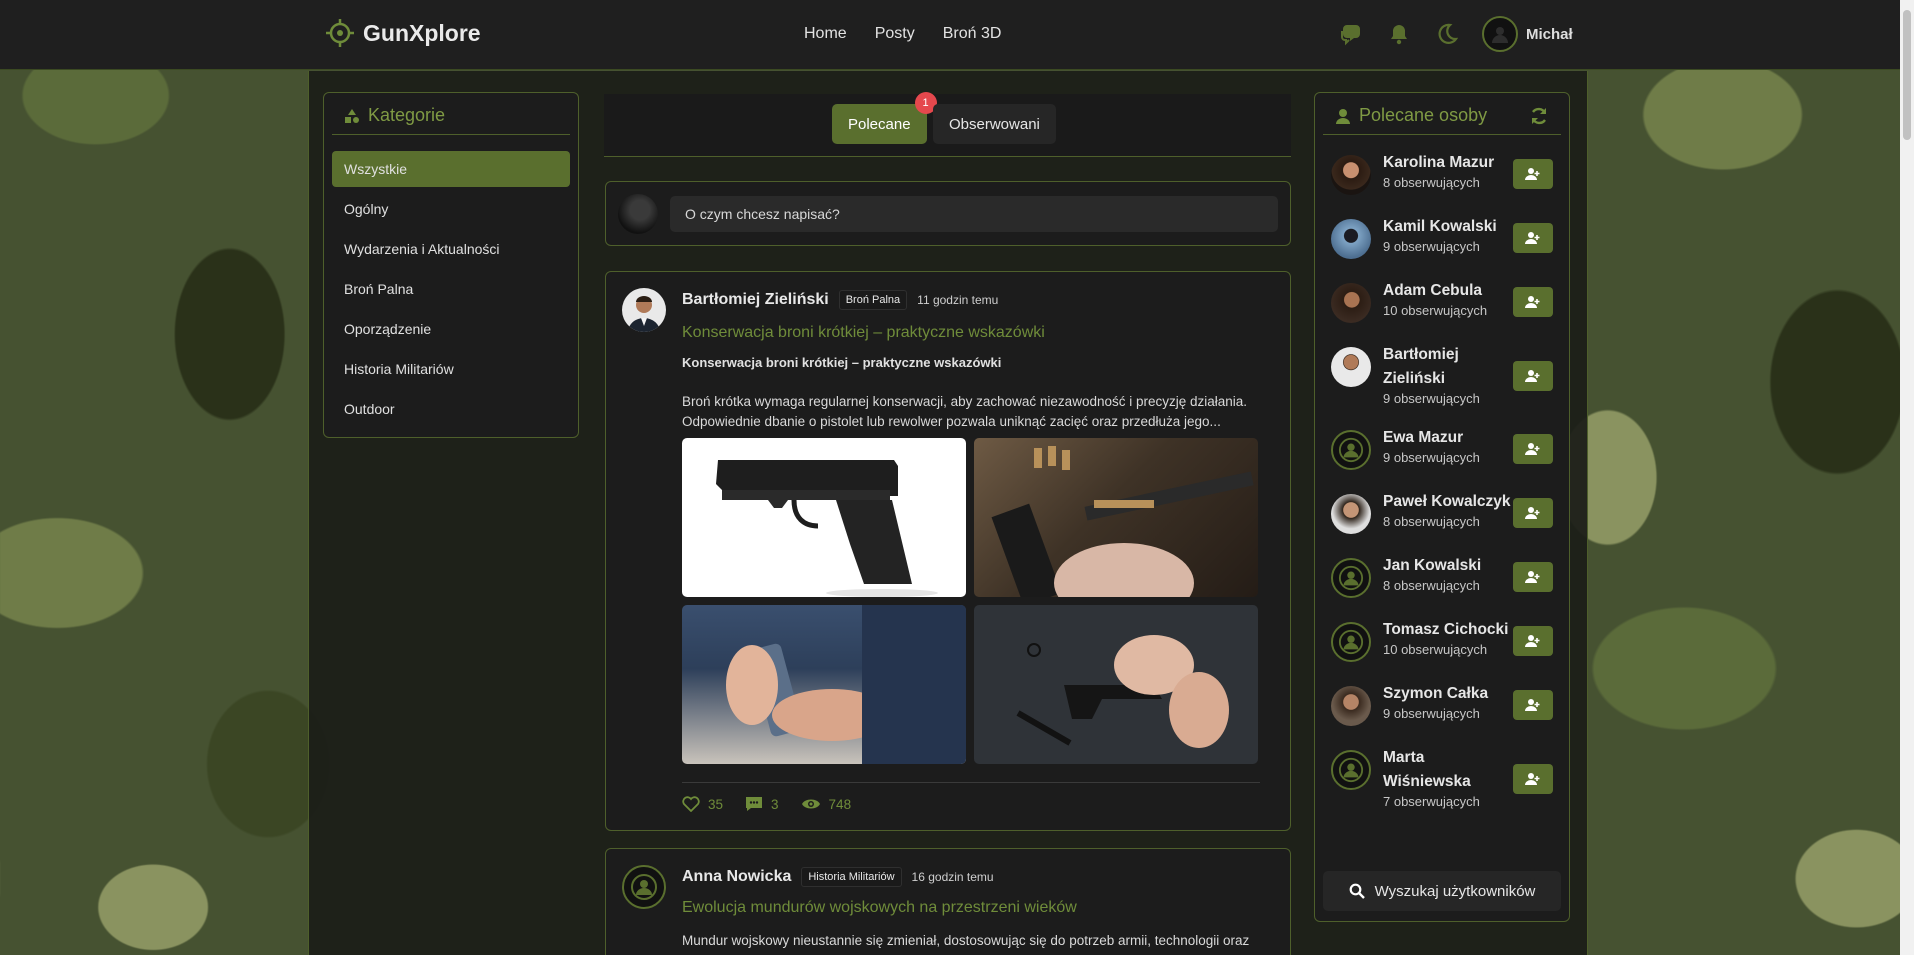 The image size is (1914, 955). What do you see at coordinates (1351, 34) in the screenshot?
I see `chat-icon` at bounding box center [1351, 34].